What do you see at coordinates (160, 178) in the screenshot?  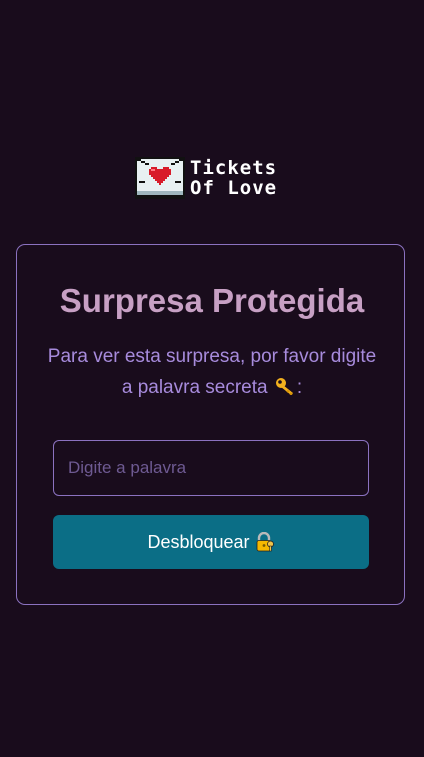 I see `envelope-heart-icon` at bounding box center [160, 178].